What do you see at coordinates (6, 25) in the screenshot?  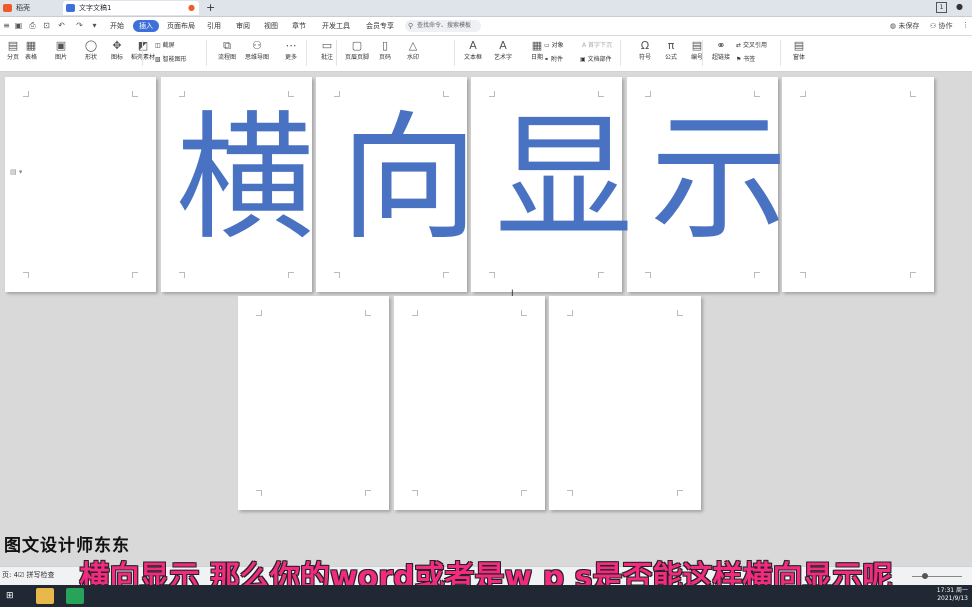 I see `menu-icon: ≡` at bounding box center [6, 25].